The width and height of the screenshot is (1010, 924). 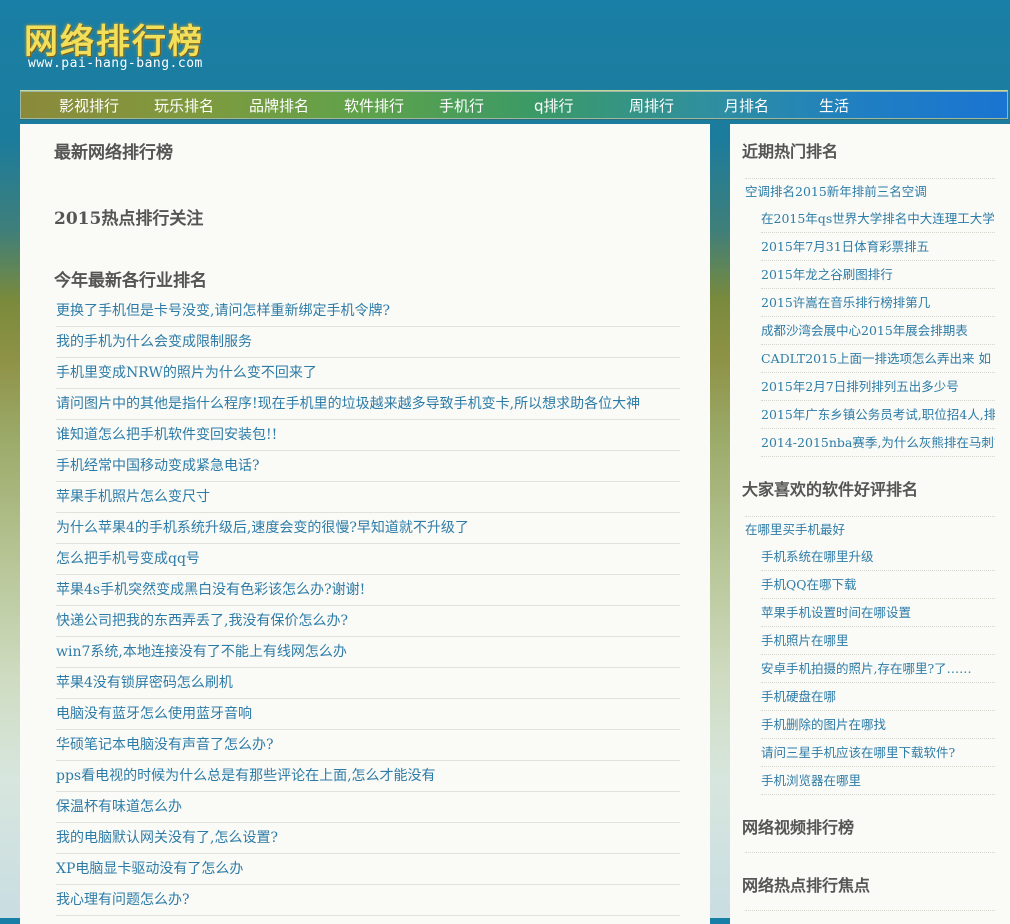 What do you see at coordinates (115, 63) in the screenshot?
I see `site-url: www.pai-hang-bang.com` at bounding box center [115, 63].